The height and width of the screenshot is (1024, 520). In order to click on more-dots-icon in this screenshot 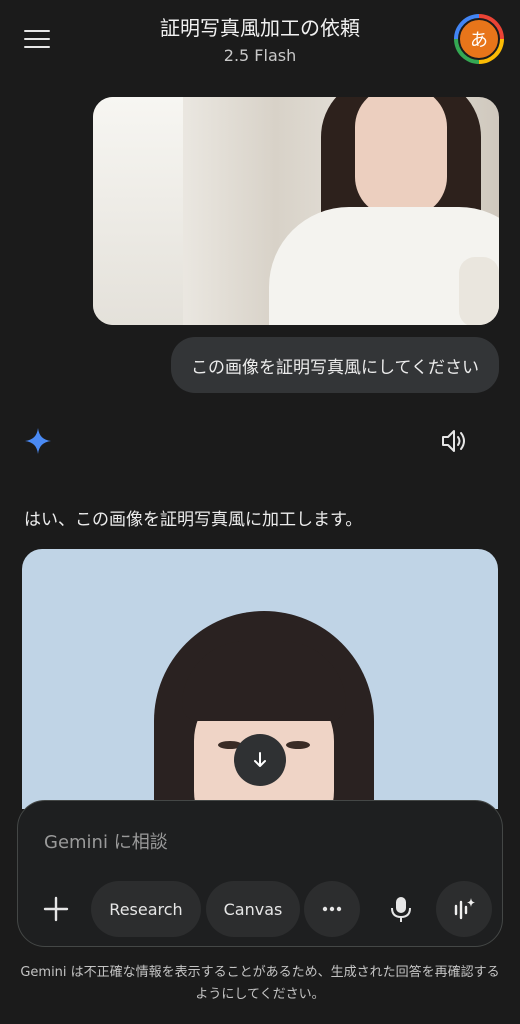, I will do `click(332, 909)`.